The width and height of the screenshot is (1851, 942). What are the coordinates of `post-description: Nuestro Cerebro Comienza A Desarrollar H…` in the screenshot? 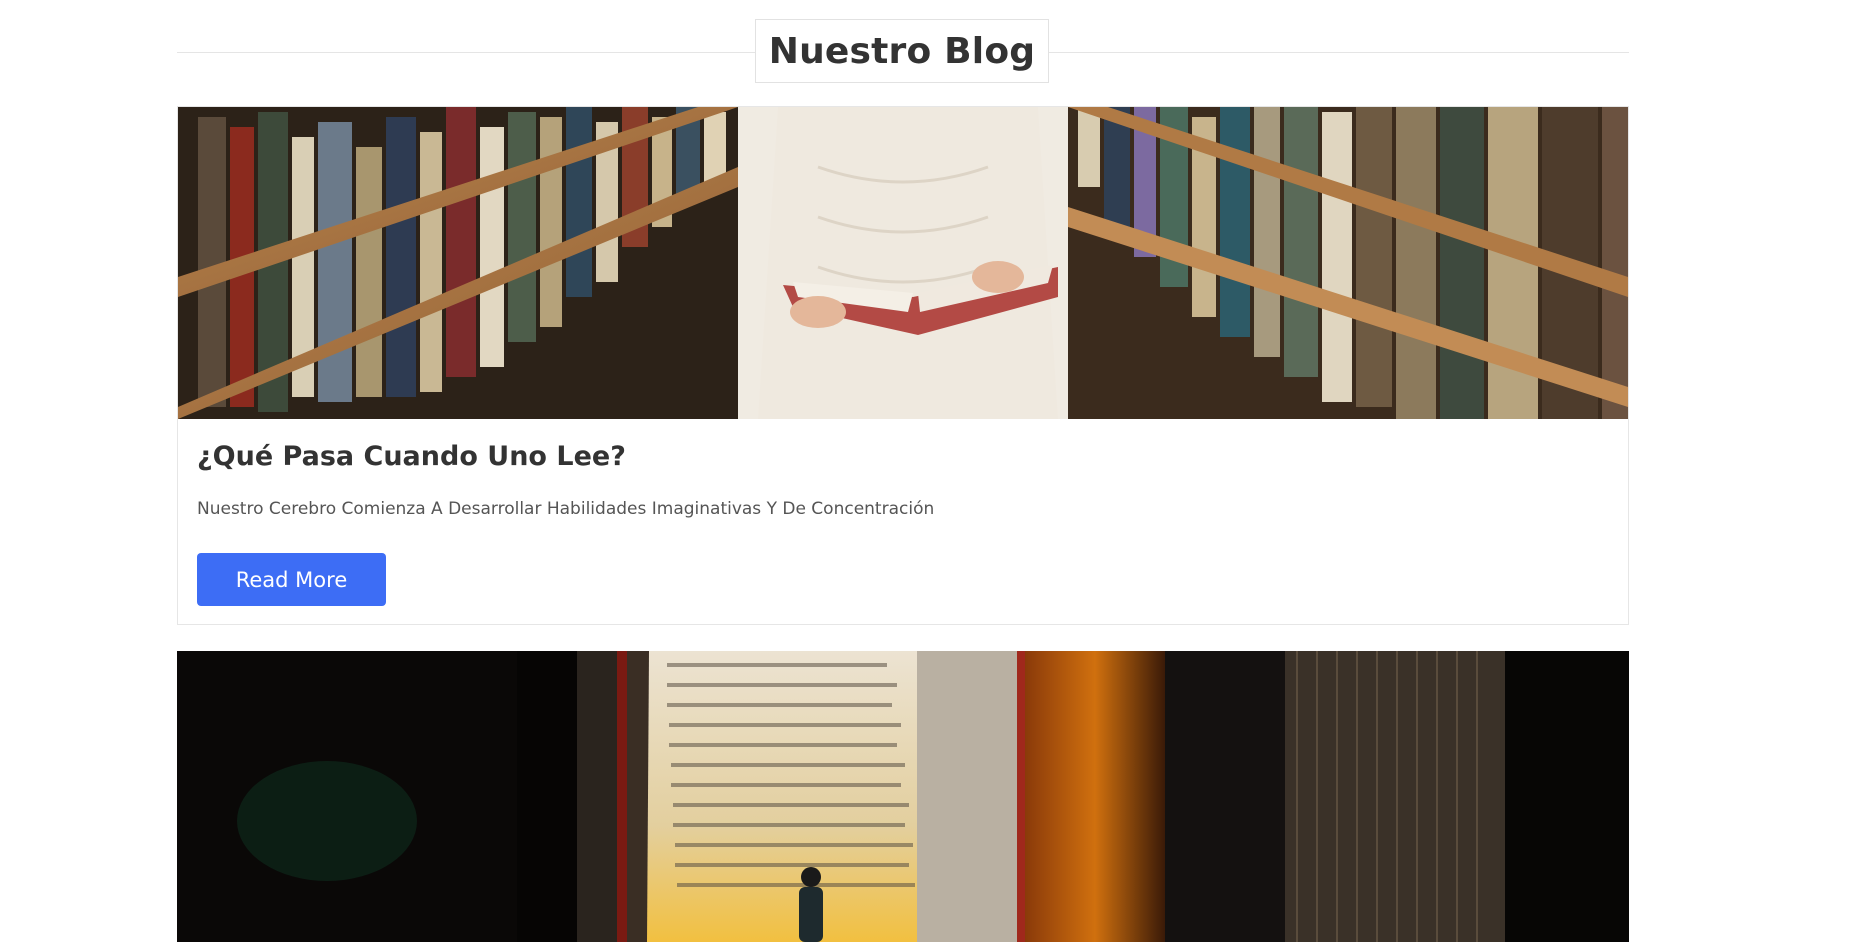 It's located at (566, 509).